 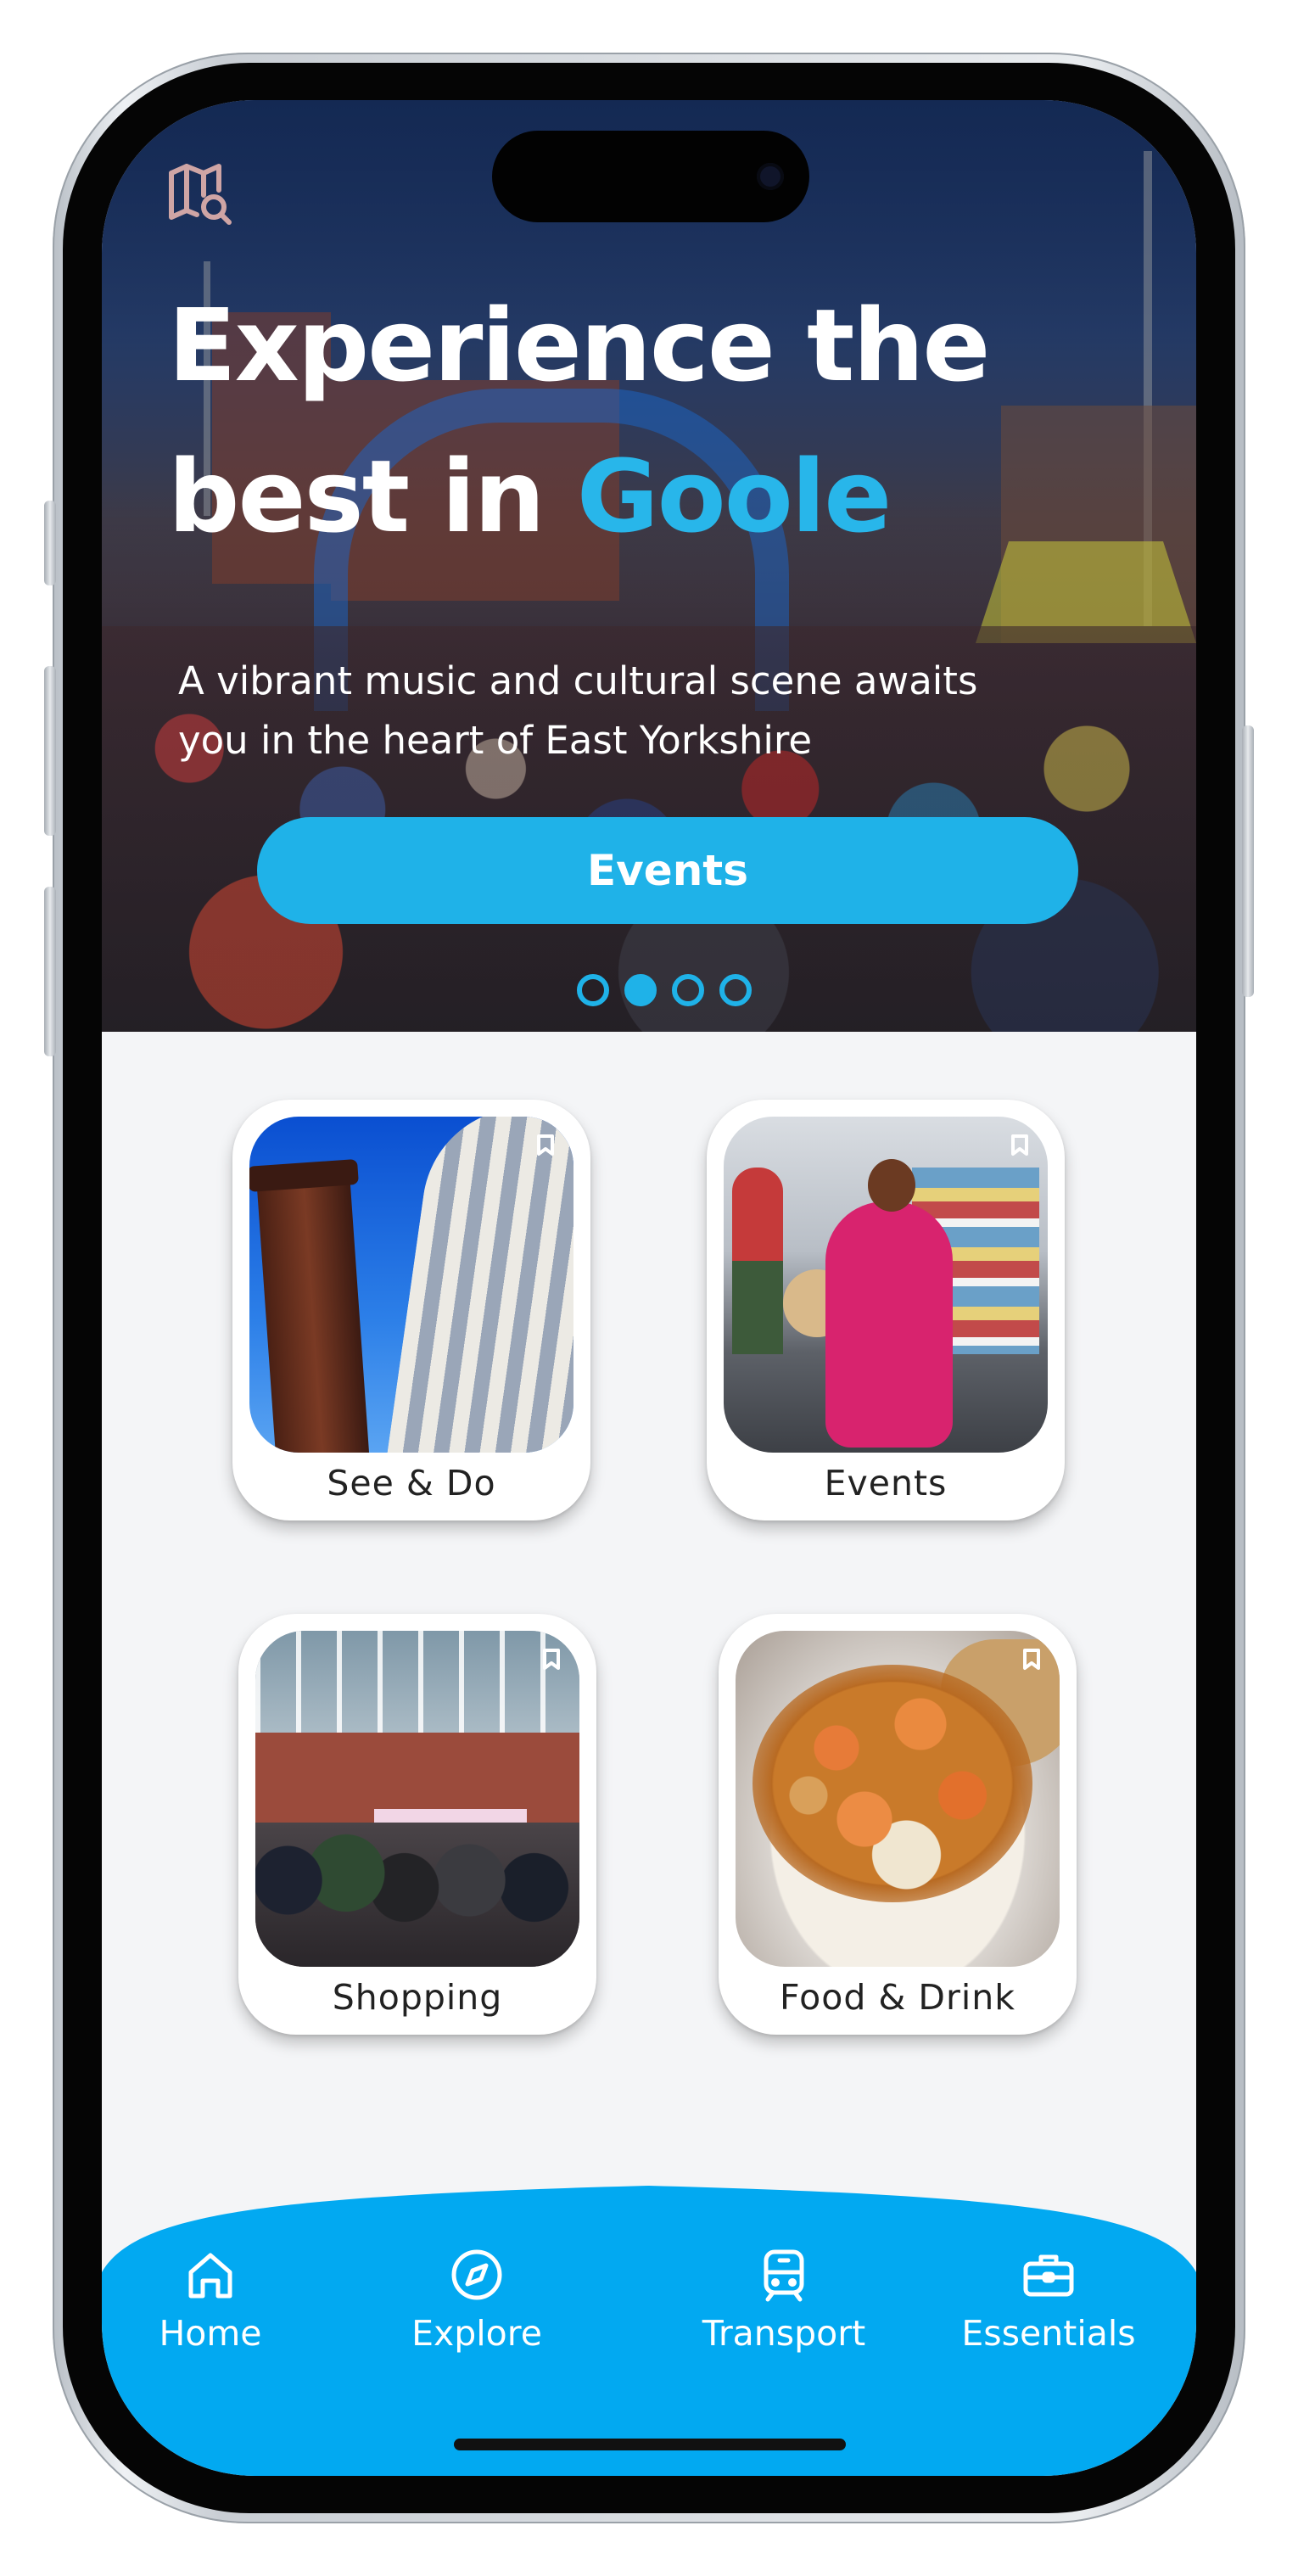 I want to click on map-search-icon, so click(x=200, y=195).